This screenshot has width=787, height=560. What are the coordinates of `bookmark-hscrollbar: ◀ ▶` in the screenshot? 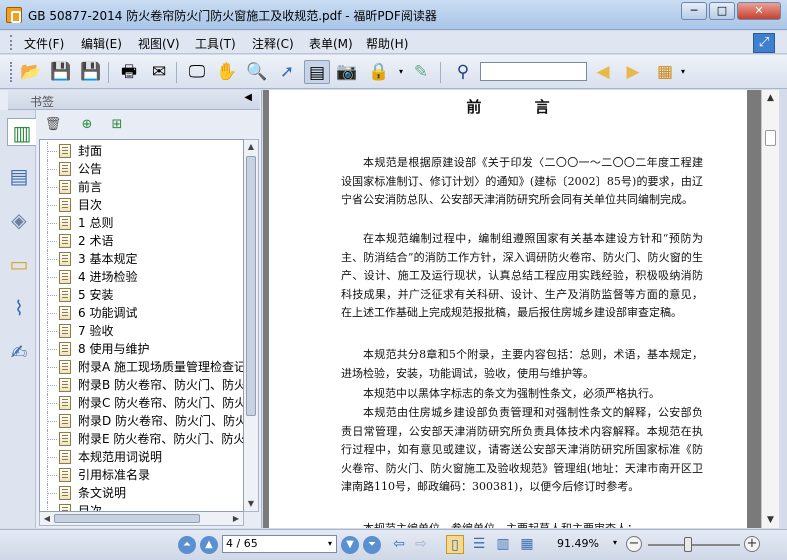 It's located at (141, 519).